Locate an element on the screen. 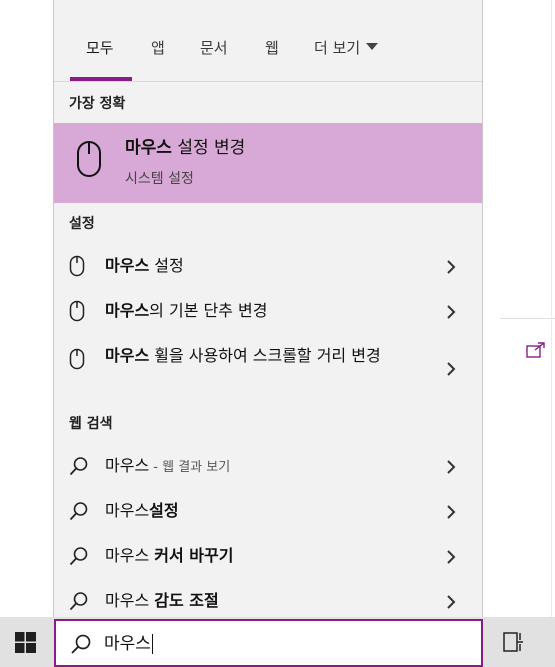 The width and height of the screenshot is (555, 667). task-view-icon is located at coordinates (513, 642).